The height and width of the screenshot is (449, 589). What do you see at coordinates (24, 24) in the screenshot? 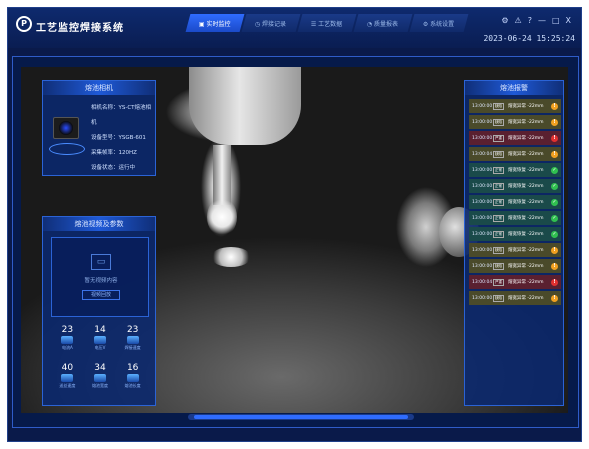
I see `app-logo-icon: P` at bounding box center [24, 24].